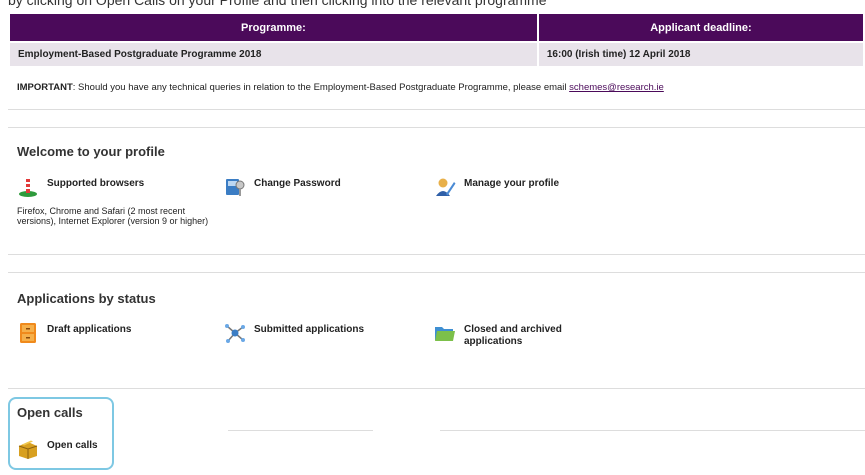  Describe the element at coordinates (86, 298) in the screenshot. I see `status-section-title: Applications by status` at that location.